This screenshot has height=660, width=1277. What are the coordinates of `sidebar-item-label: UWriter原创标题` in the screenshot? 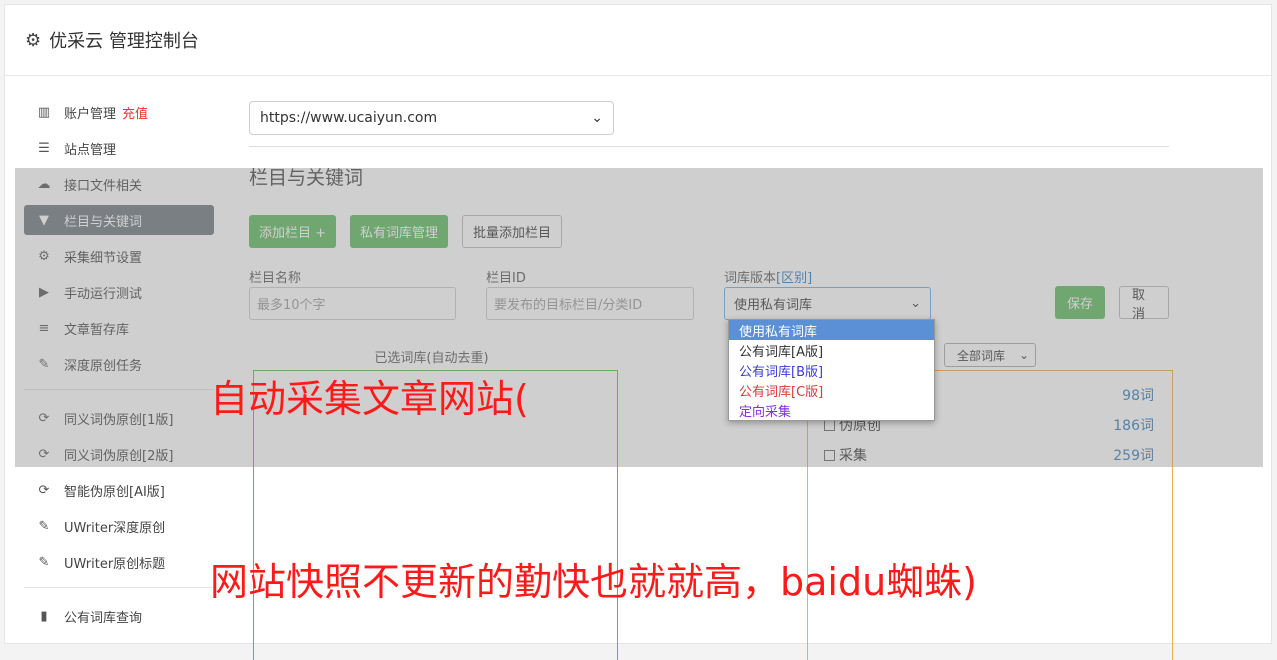 It's located at (115, 564).